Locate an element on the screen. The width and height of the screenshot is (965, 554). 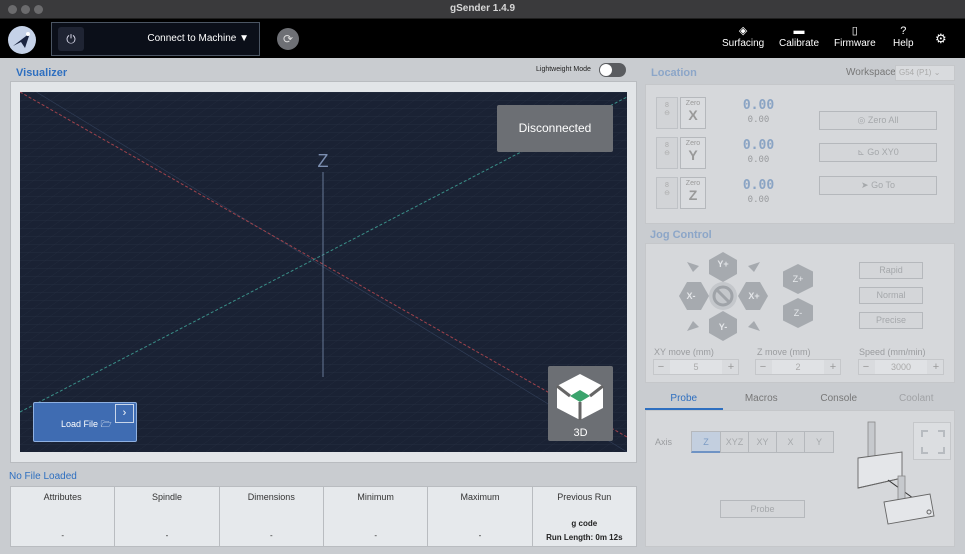
firmware-button: ▯ Firmware is located at coordinates (855, 36).